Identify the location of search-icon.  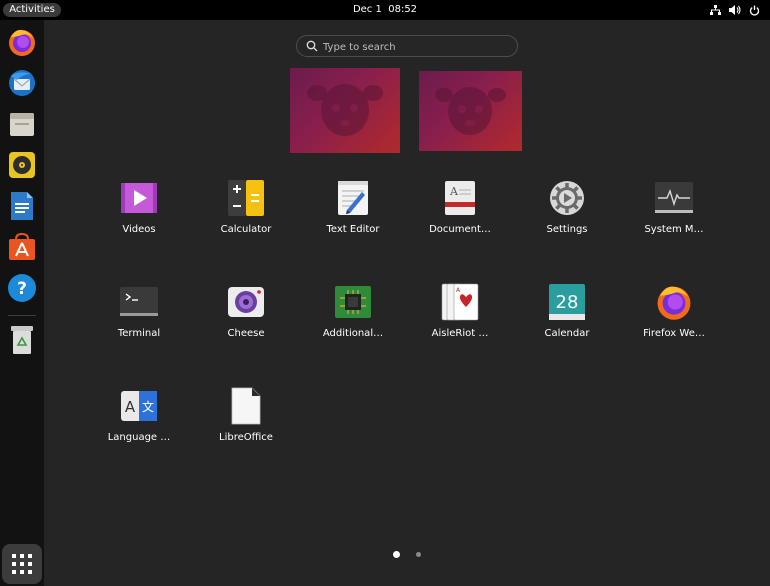
(312, 46).